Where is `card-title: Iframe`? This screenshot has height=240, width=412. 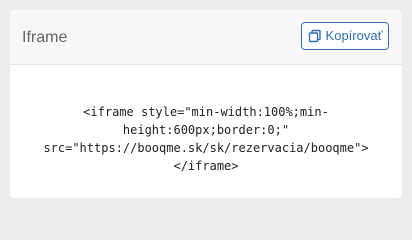
card-title: Iframe is located at coordinates (45, 37).